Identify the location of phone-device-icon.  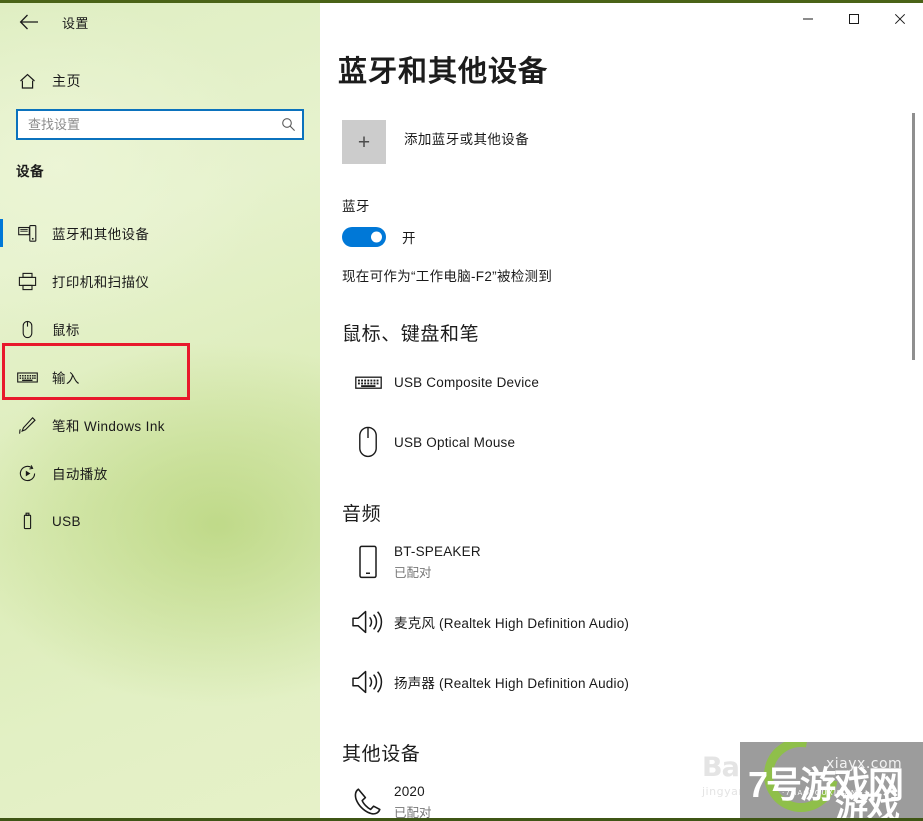
(368, 562).